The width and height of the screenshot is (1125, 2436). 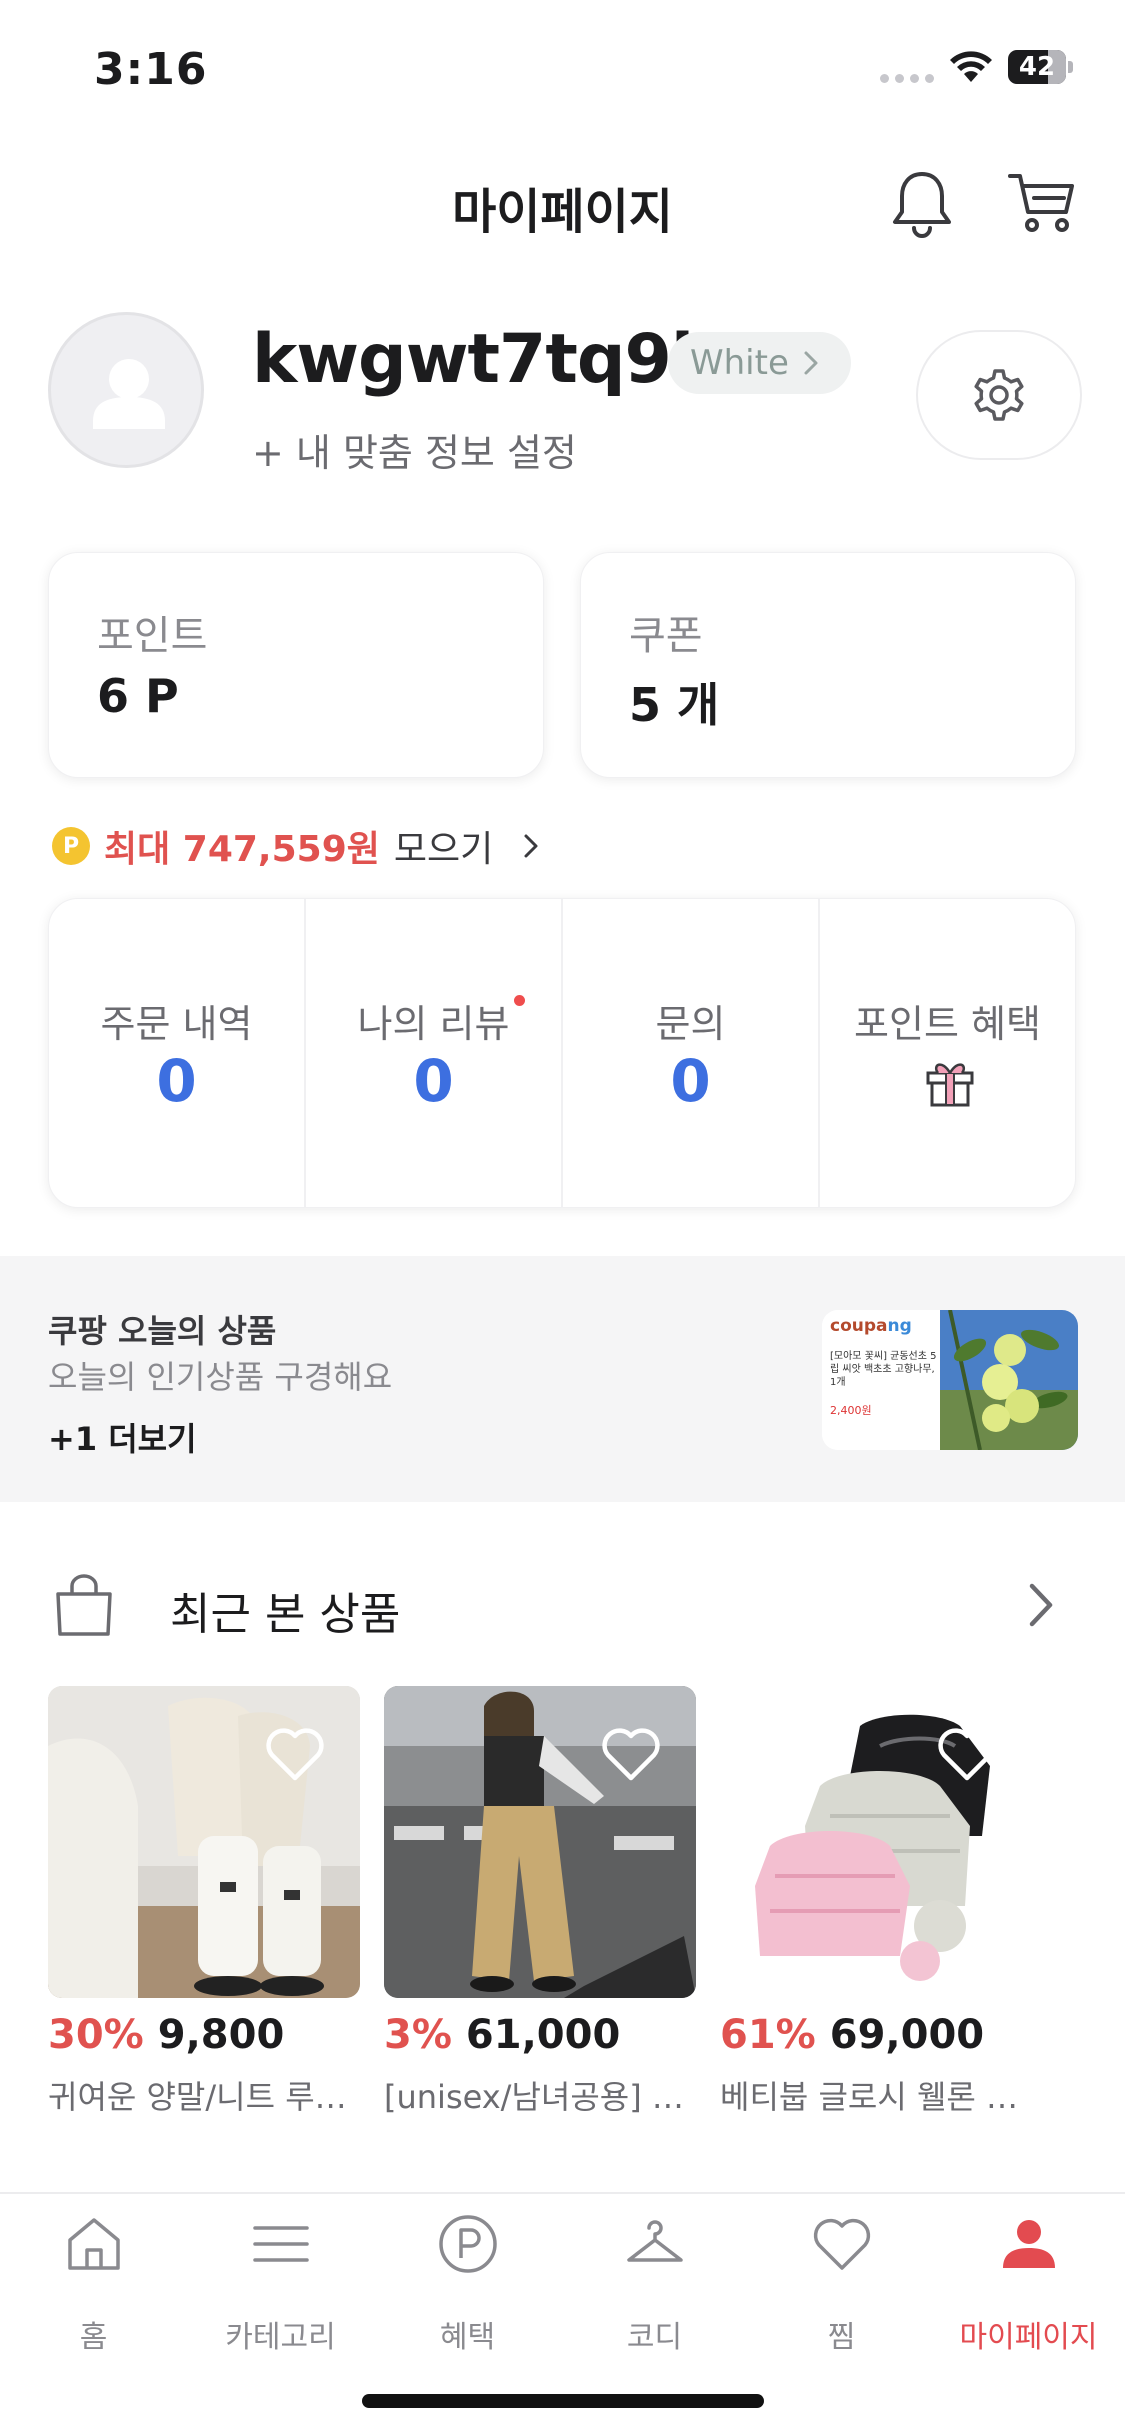 I want to click on tab-label: 찜, so click(x=841, y=2337).